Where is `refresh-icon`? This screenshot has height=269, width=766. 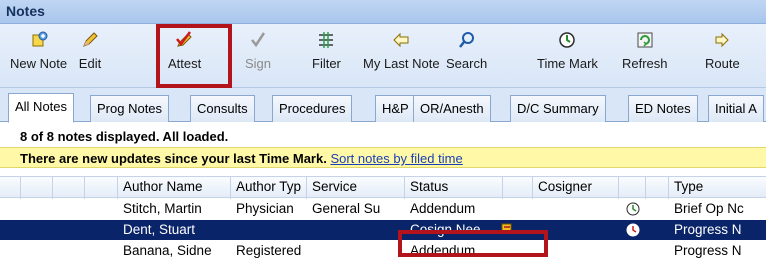
refresh-icon is located at coordinates (645, 40).